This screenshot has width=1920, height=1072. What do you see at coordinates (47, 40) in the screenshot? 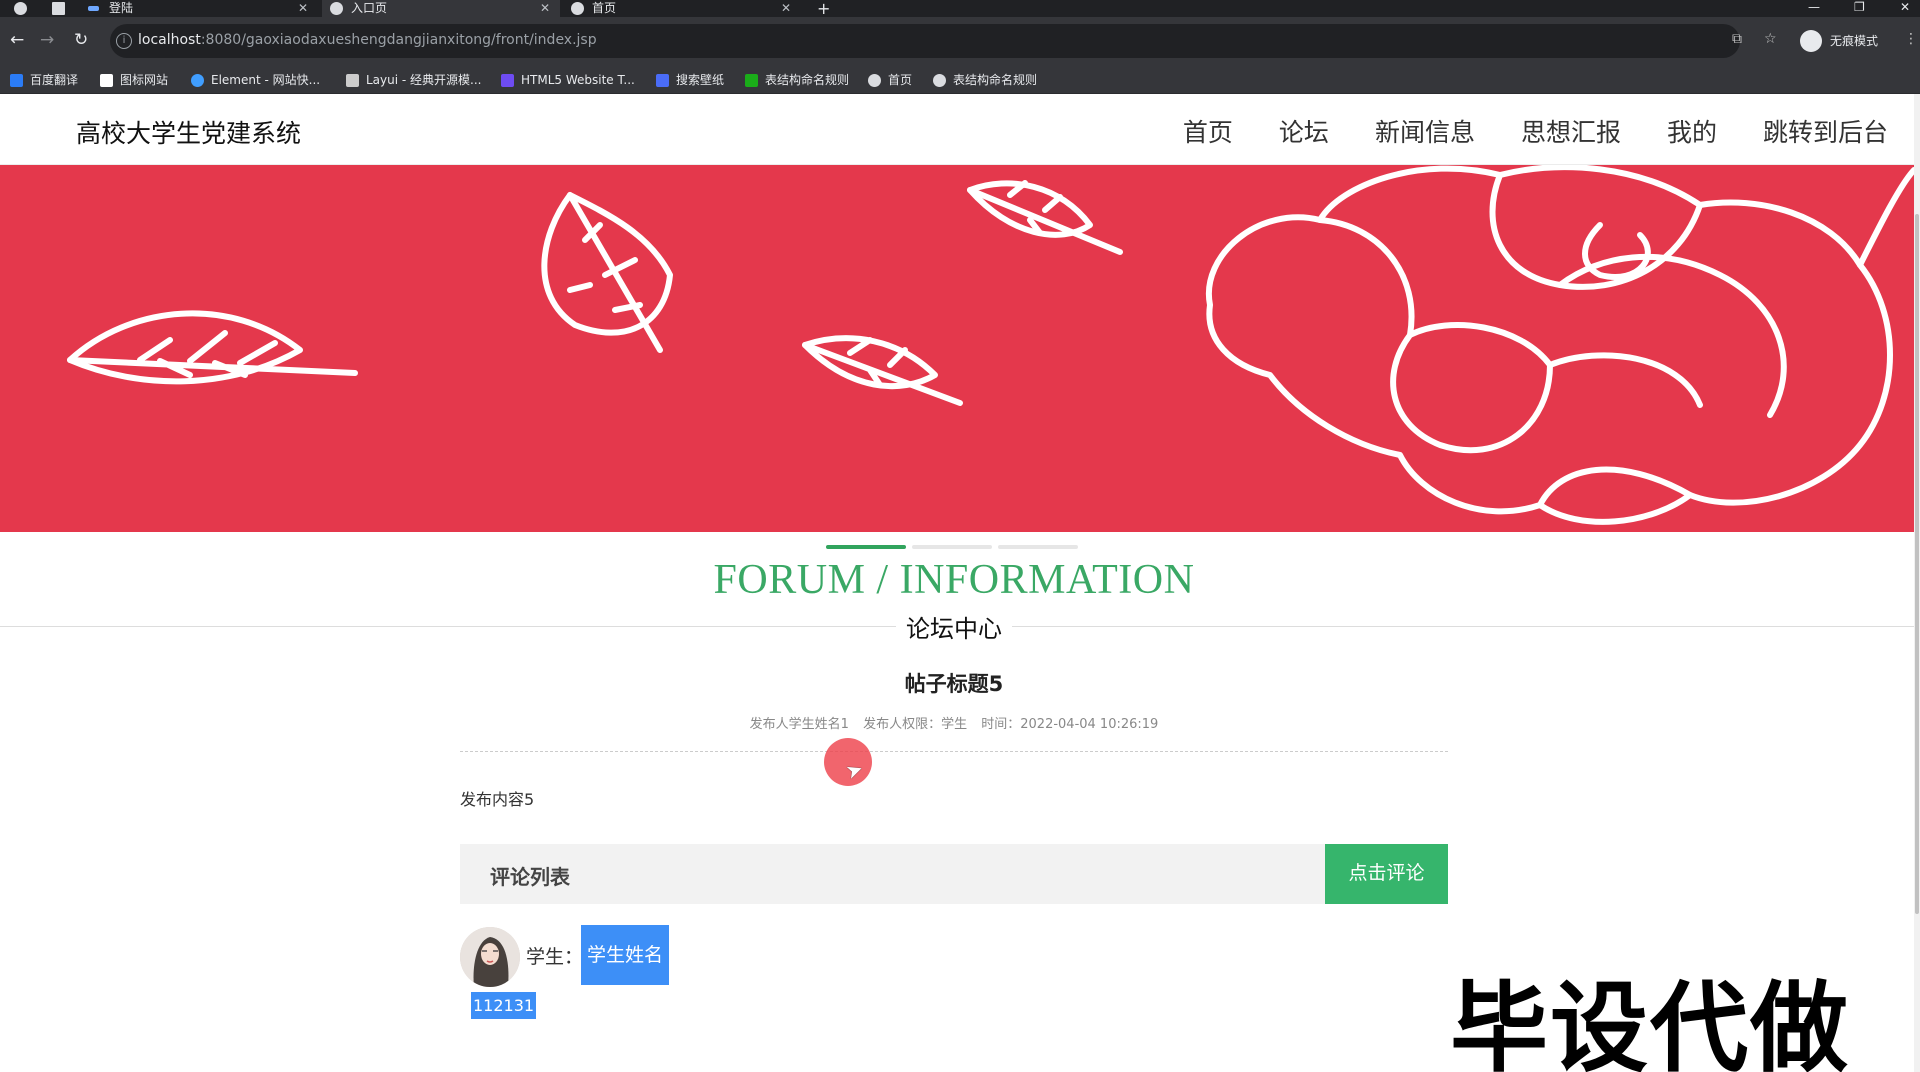
I see `forward-icon: →` at bounding box center [47, 40].